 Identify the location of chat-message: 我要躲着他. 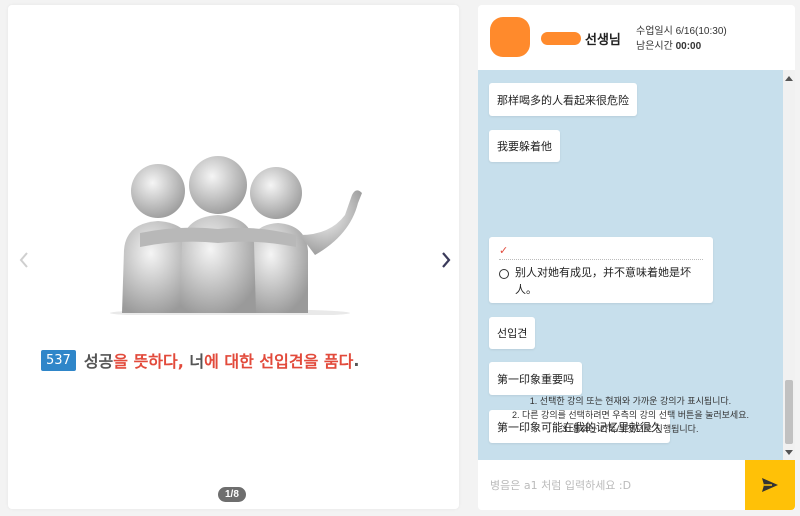
(524, 146).